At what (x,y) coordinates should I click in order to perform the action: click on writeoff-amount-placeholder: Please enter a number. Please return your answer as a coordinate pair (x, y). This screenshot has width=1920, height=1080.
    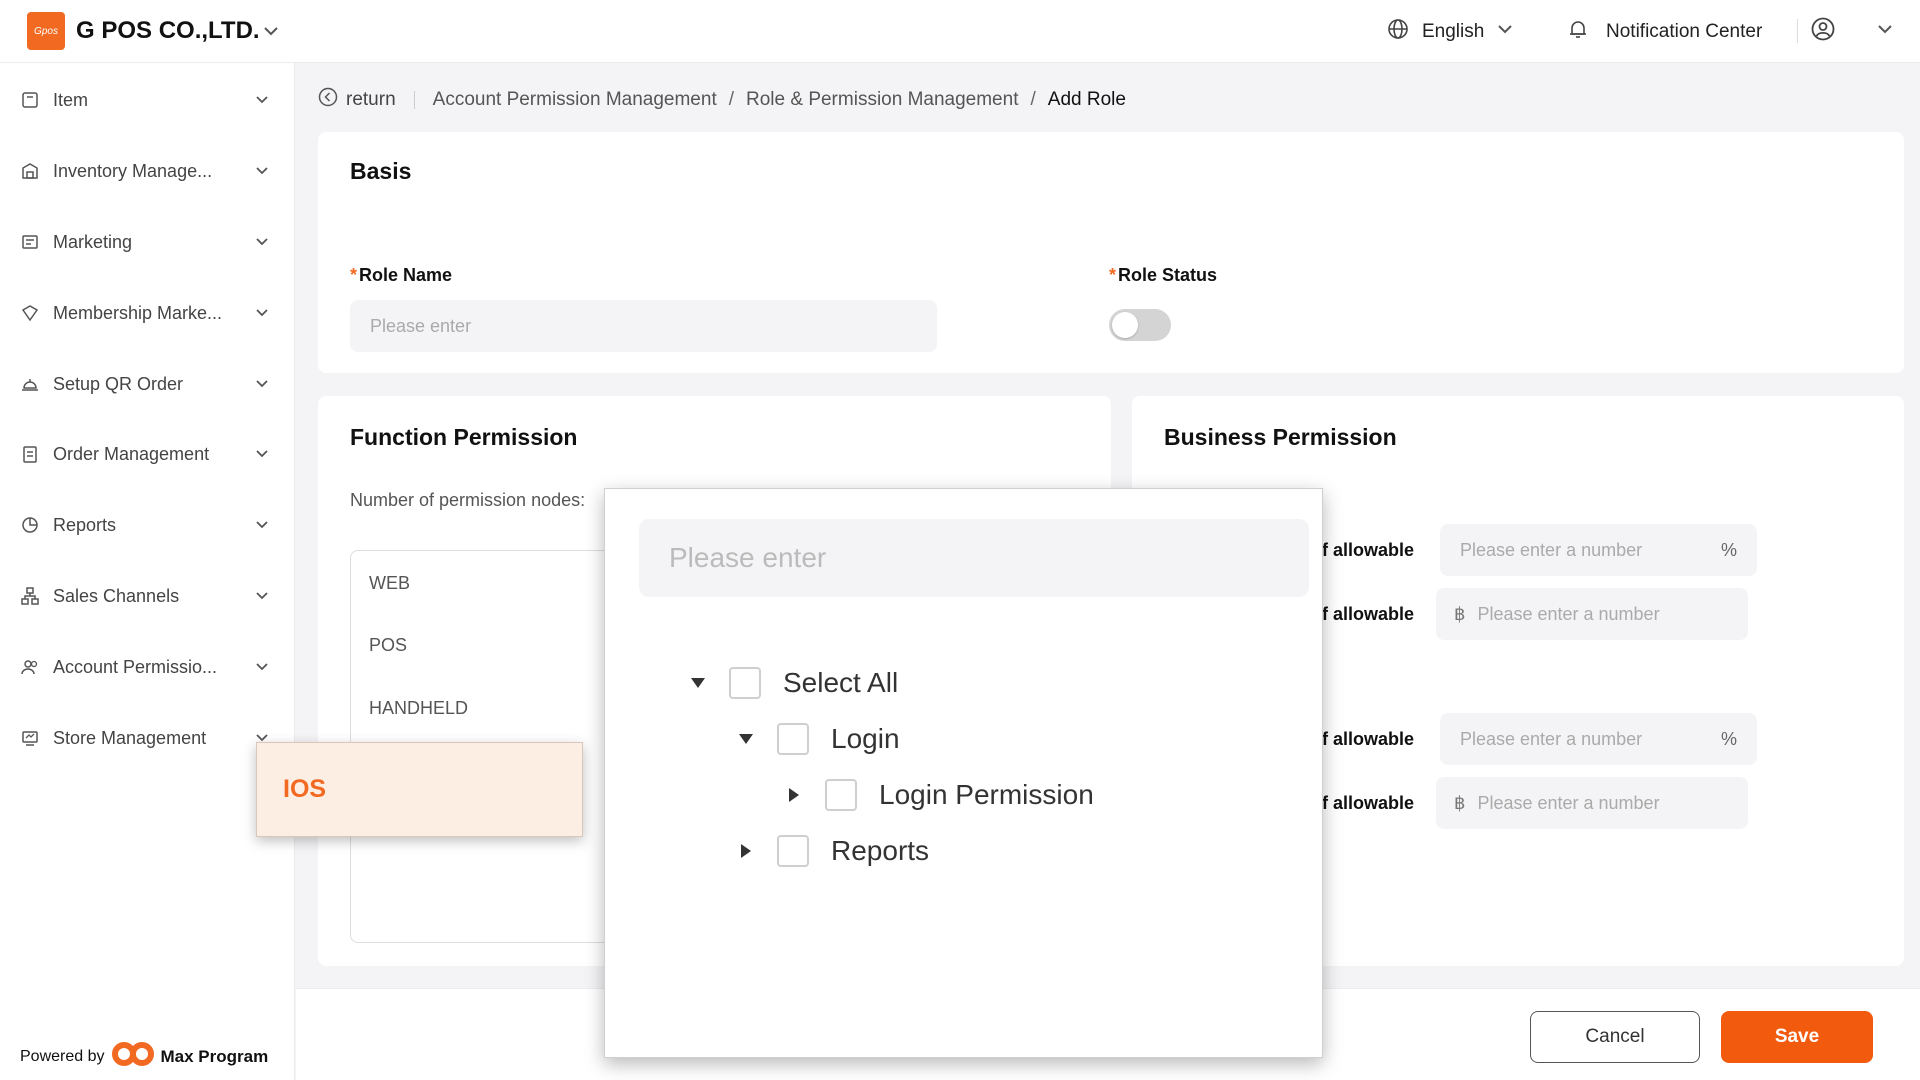
    Looking at the image, I should click on (1568, 802).